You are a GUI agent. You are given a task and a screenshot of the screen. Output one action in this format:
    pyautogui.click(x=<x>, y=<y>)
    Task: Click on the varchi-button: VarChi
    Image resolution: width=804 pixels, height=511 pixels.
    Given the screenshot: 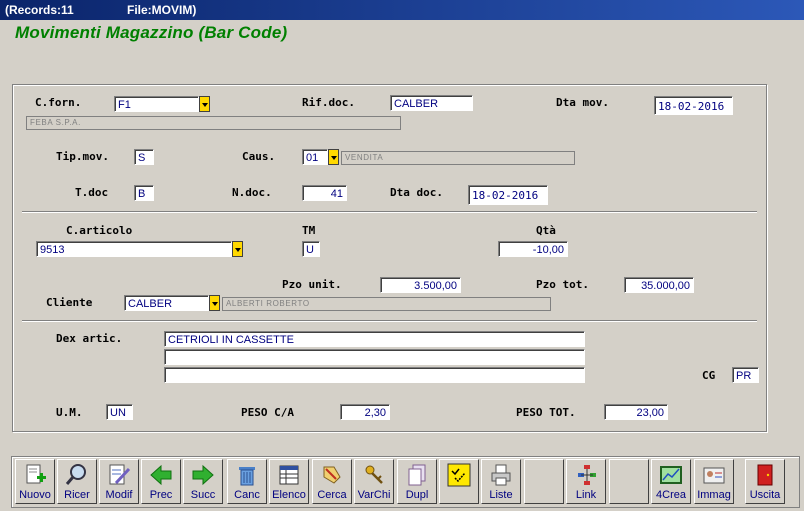 What is the action you would take?
    pyautogui.click(x=374, y=481)
    